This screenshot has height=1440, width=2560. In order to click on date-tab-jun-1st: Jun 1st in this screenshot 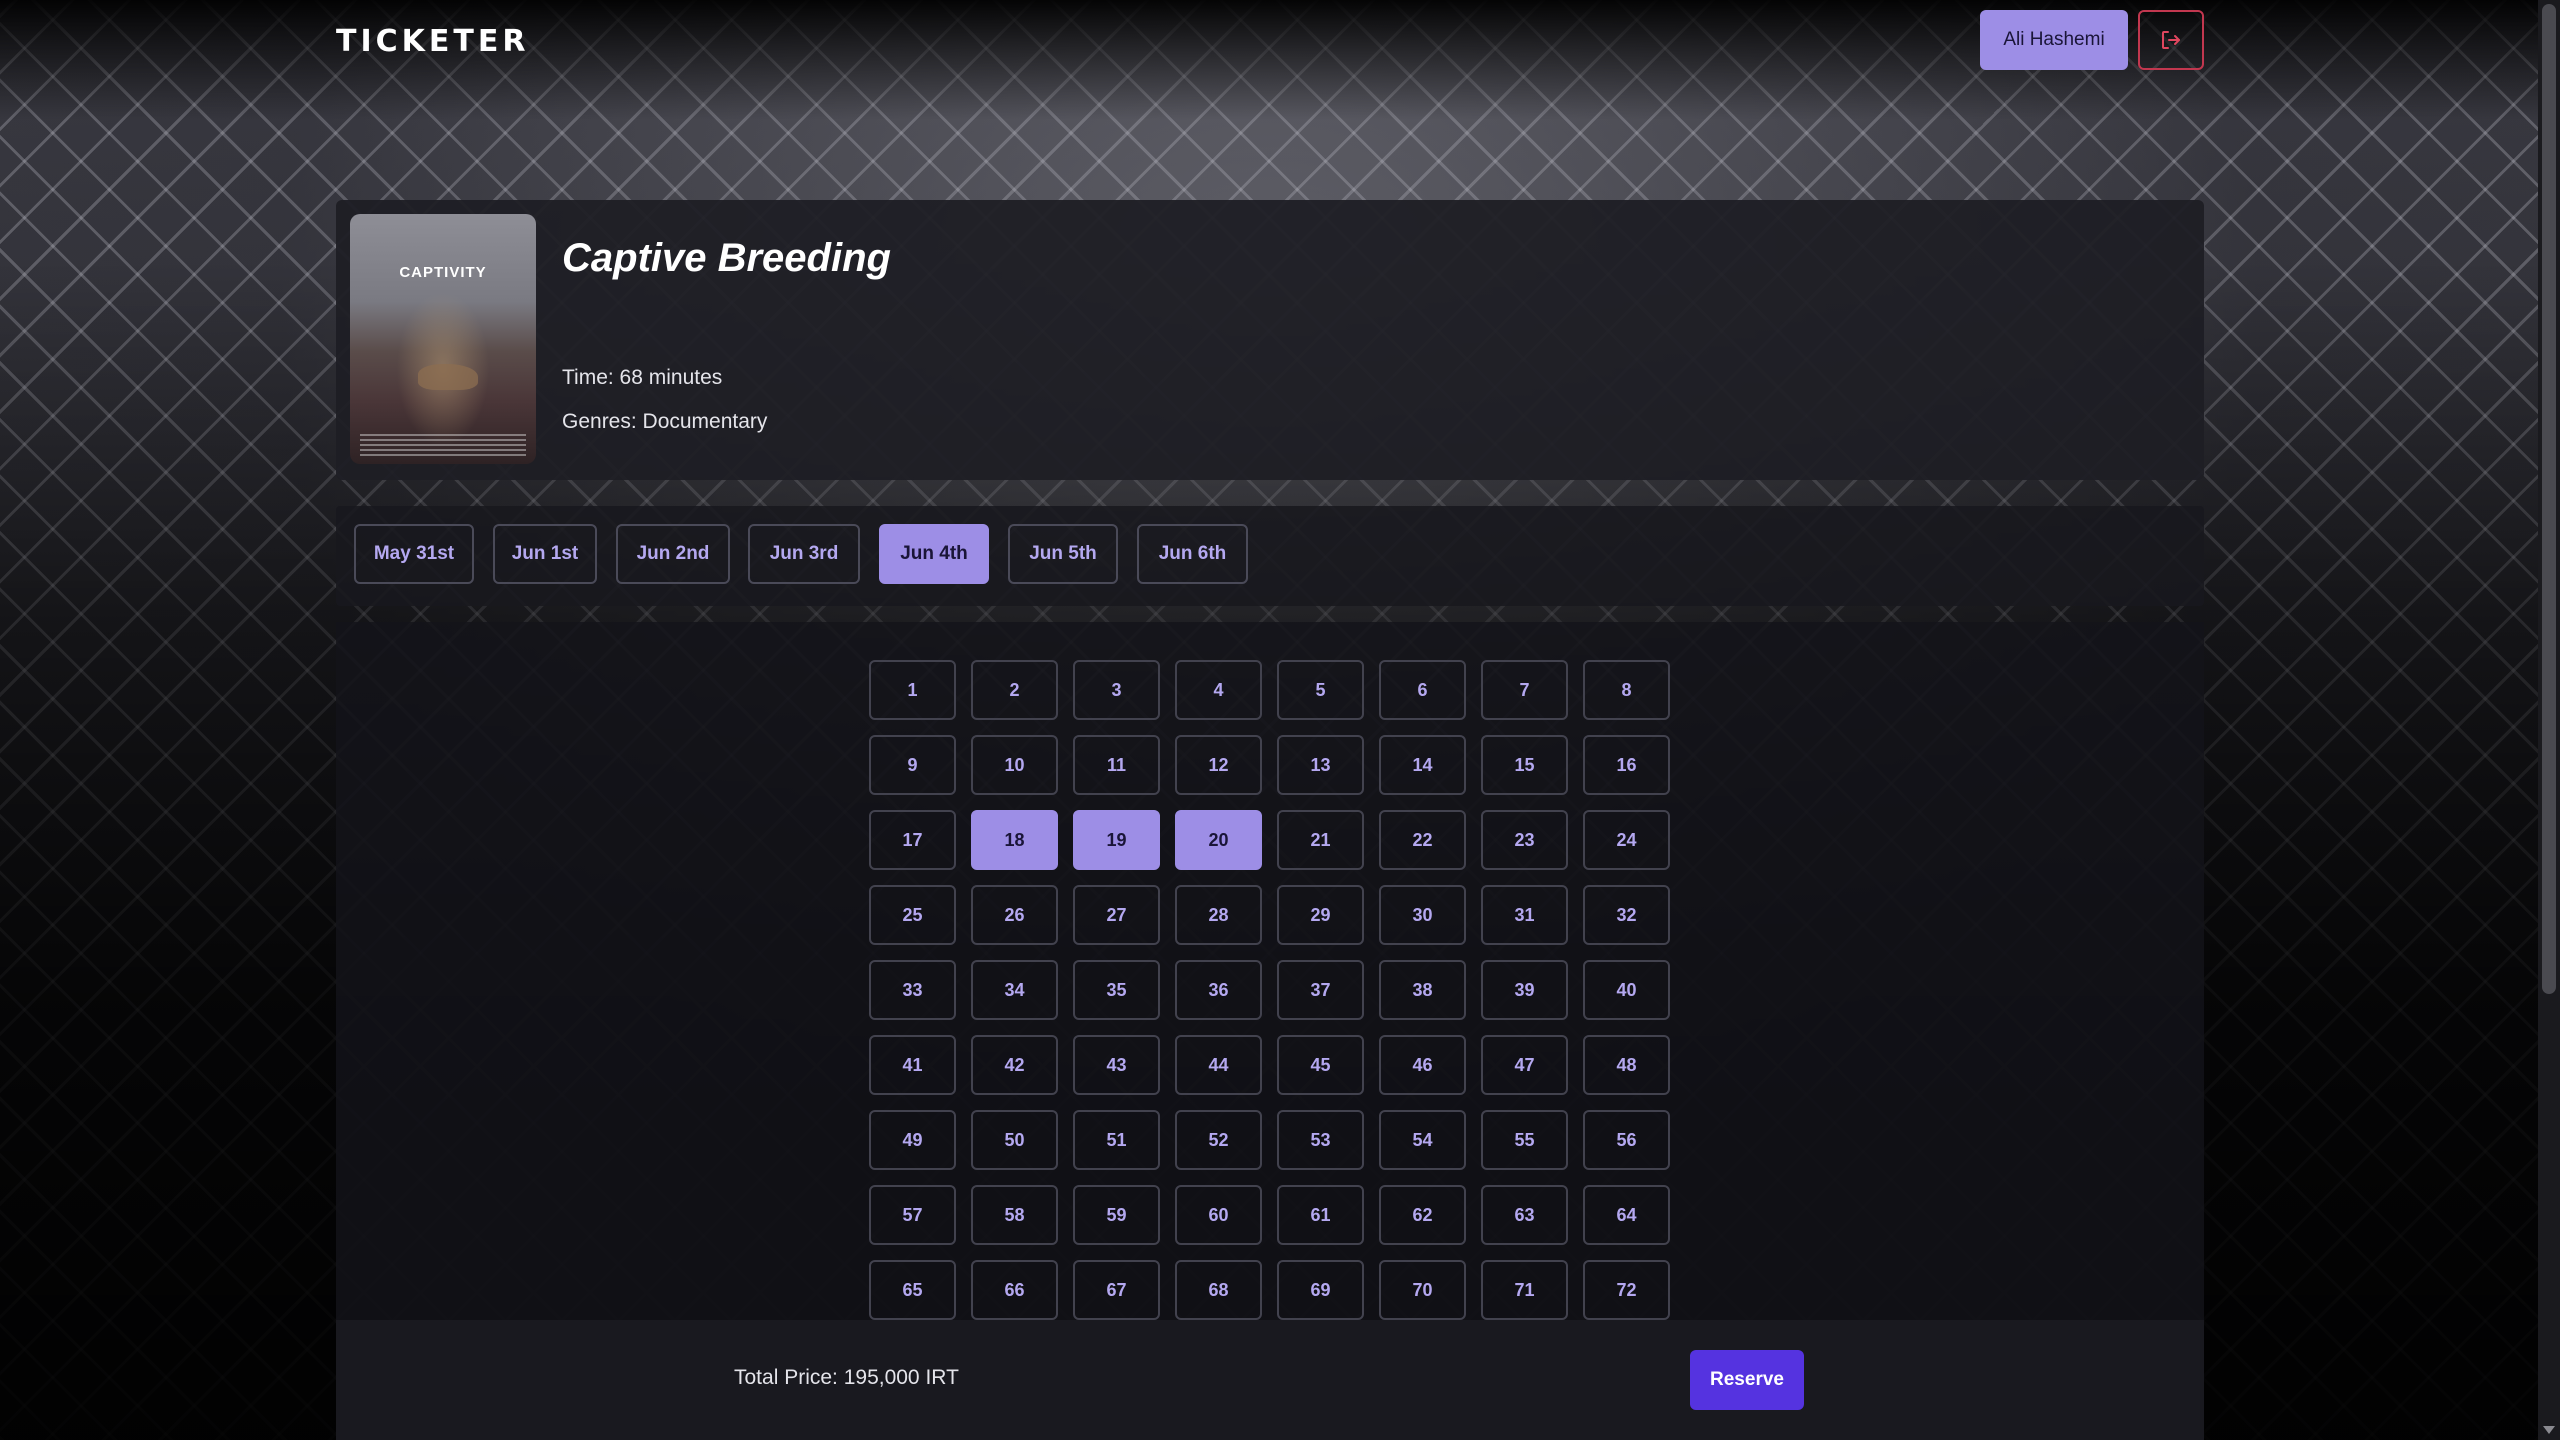, I will do `click(545, 554)`.